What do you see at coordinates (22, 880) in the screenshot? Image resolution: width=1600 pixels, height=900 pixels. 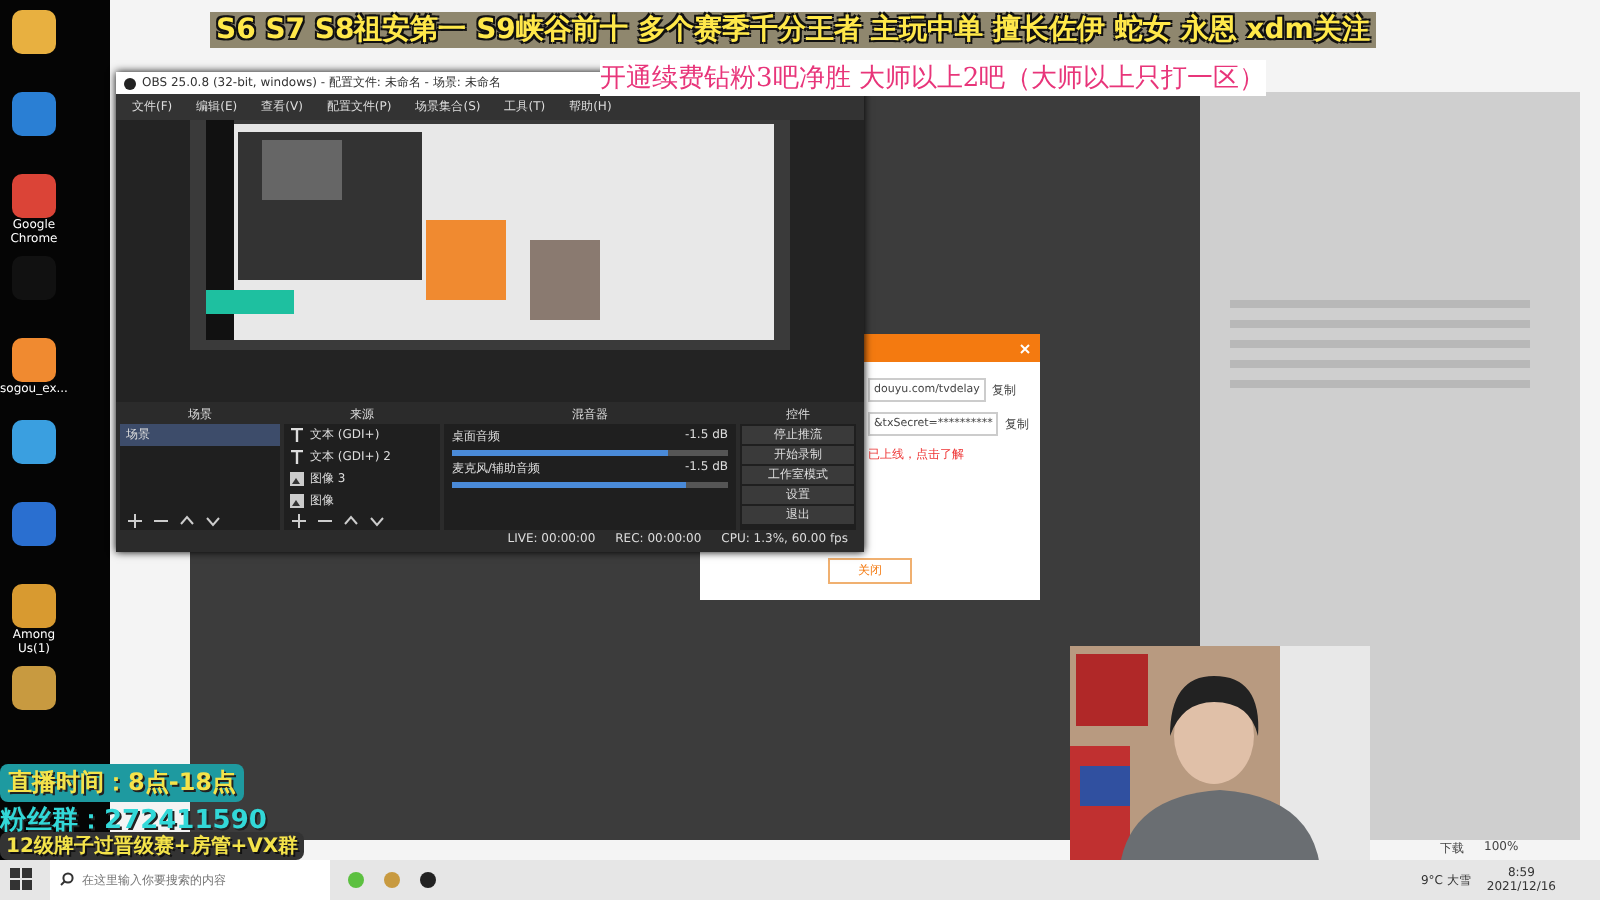 I see `windows-start-icon` at bounding box center [22, 880].